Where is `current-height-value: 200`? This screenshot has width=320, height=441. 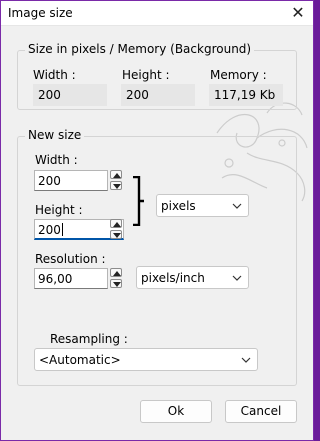
current-height-value: 200 is located at coordinates (158, 95).